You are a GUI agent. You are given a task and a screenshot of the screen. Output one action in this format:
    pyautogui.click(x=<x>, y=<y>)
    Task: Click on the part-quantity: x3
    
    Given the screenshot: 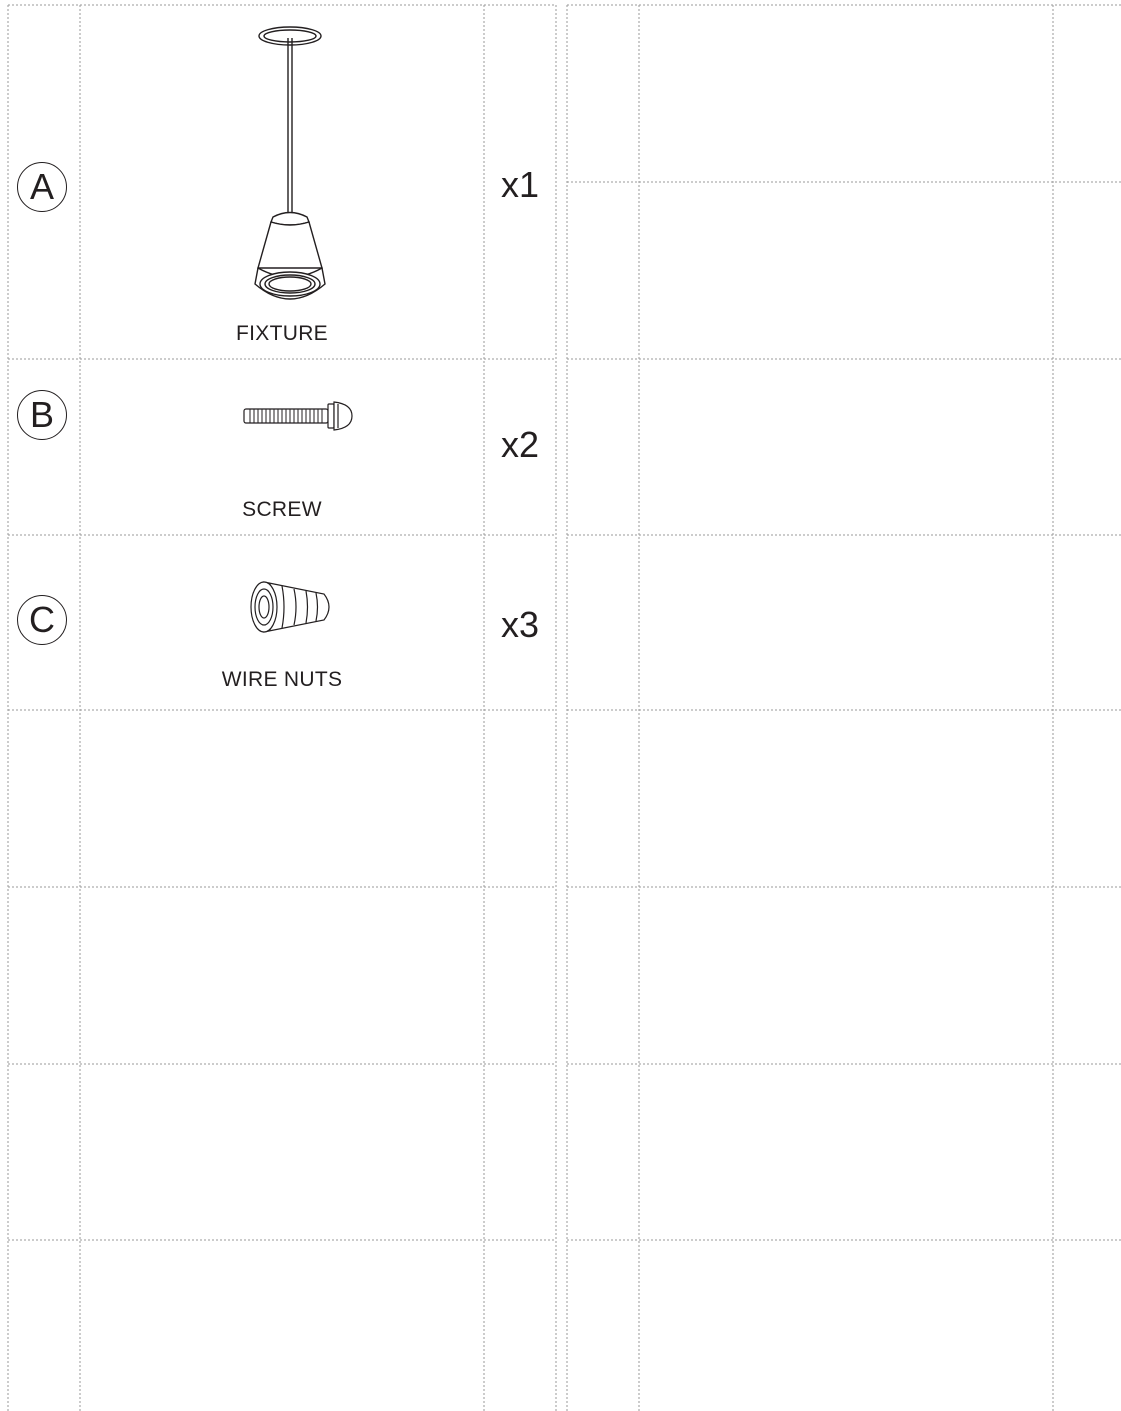 What is the action you would take?
    pyautogui.click(x=520, y=624)
    